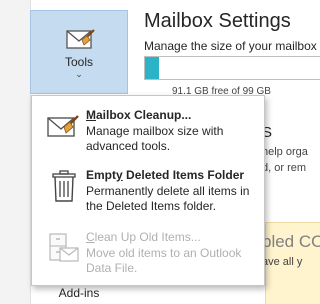 This screenshot has width=320, height=304. What do you see at coordinates (217, 21) in the screenshot?
I see `page-title: Mailbox Settings` at bounding box center [217, 21].